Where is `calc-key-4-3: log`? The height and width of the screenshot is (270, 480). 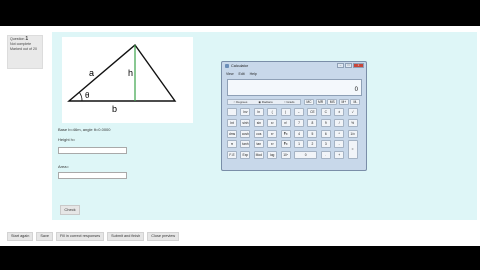 calc-key-4-3: log is located at coordinates (272, 155).